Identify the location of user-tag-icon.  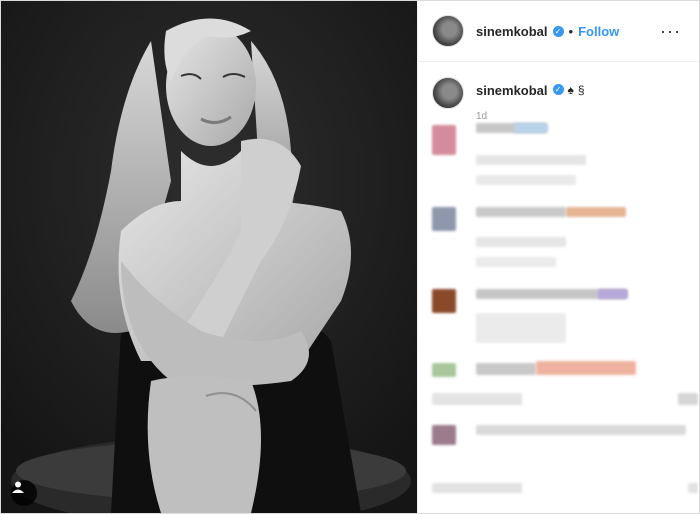
(18, 487).